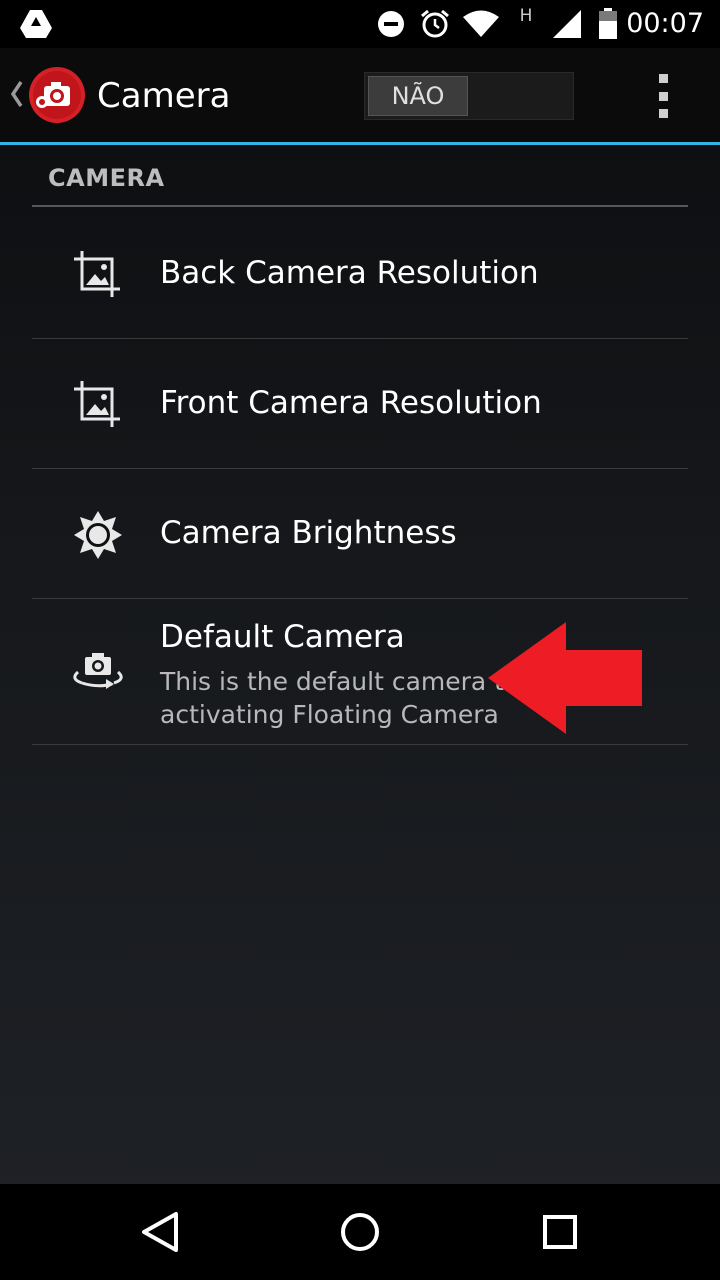  I want to click on pref-camera-brightness: Camera Brightness, so click(360, 534).